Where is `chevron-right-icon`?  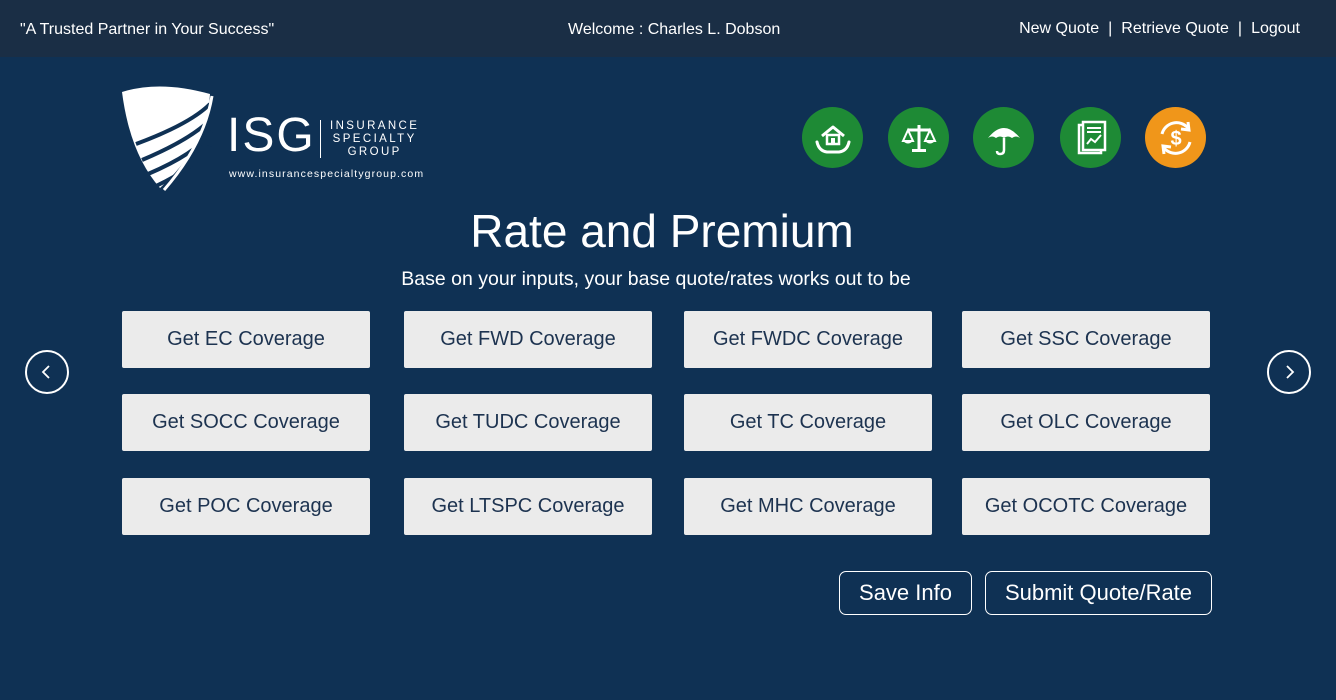 chevron-right-icon is located at coordinates (1290, 372).